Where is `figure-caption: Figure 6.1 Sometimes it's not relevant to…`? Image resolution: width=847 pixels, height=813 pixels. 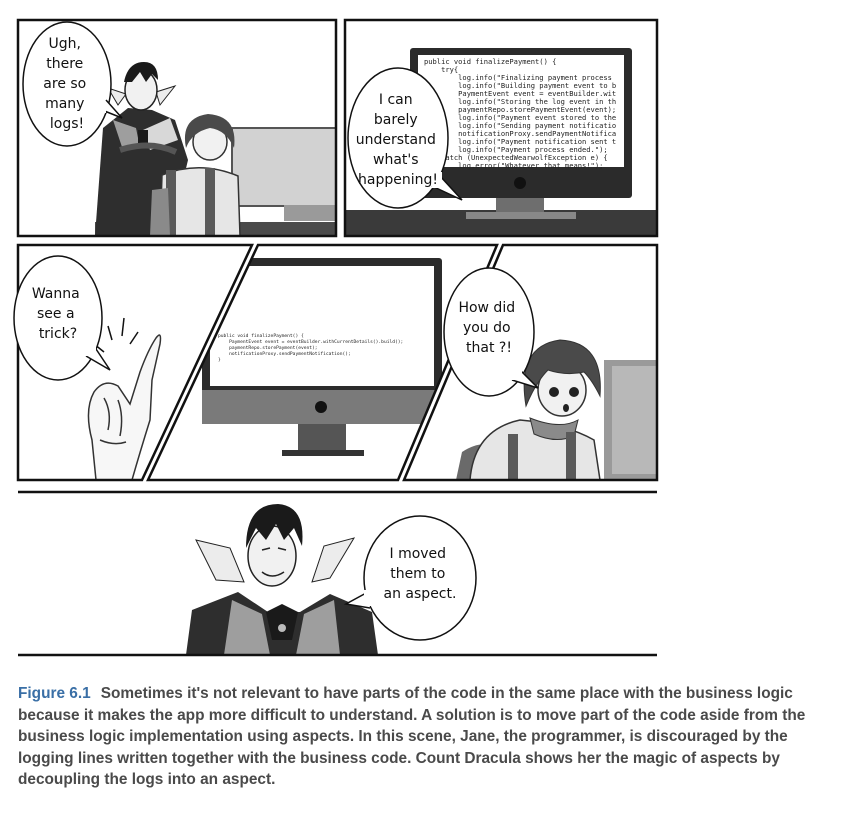 figure-caption: Figure 6.1 Sometimes it's not relevant to… is located at coordinates (425, 737).